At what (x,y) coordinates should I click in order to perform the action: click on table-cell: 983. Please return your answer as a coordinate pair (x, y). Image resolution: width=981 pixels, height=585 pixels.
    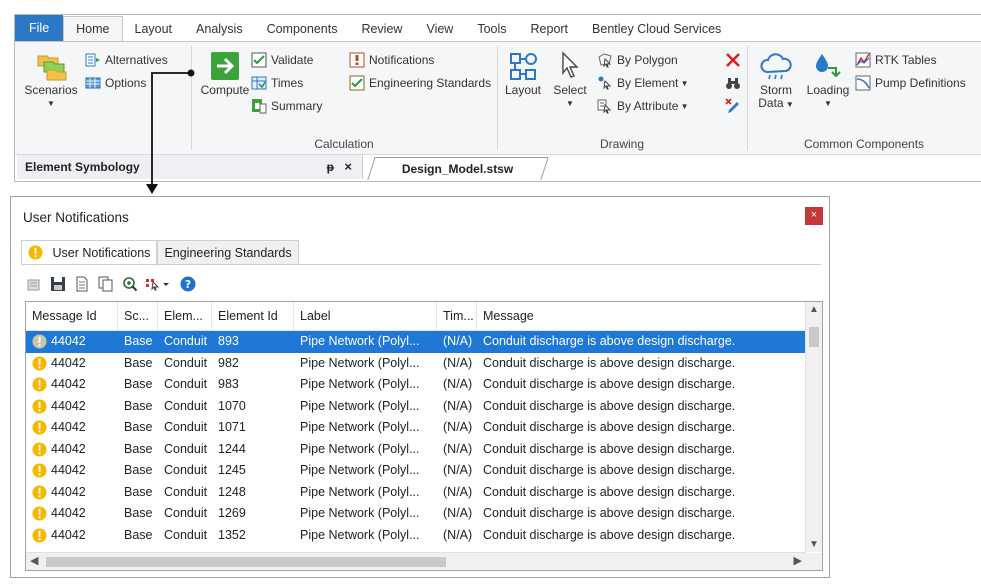
    Looking at the image, I should click on (228, 384).